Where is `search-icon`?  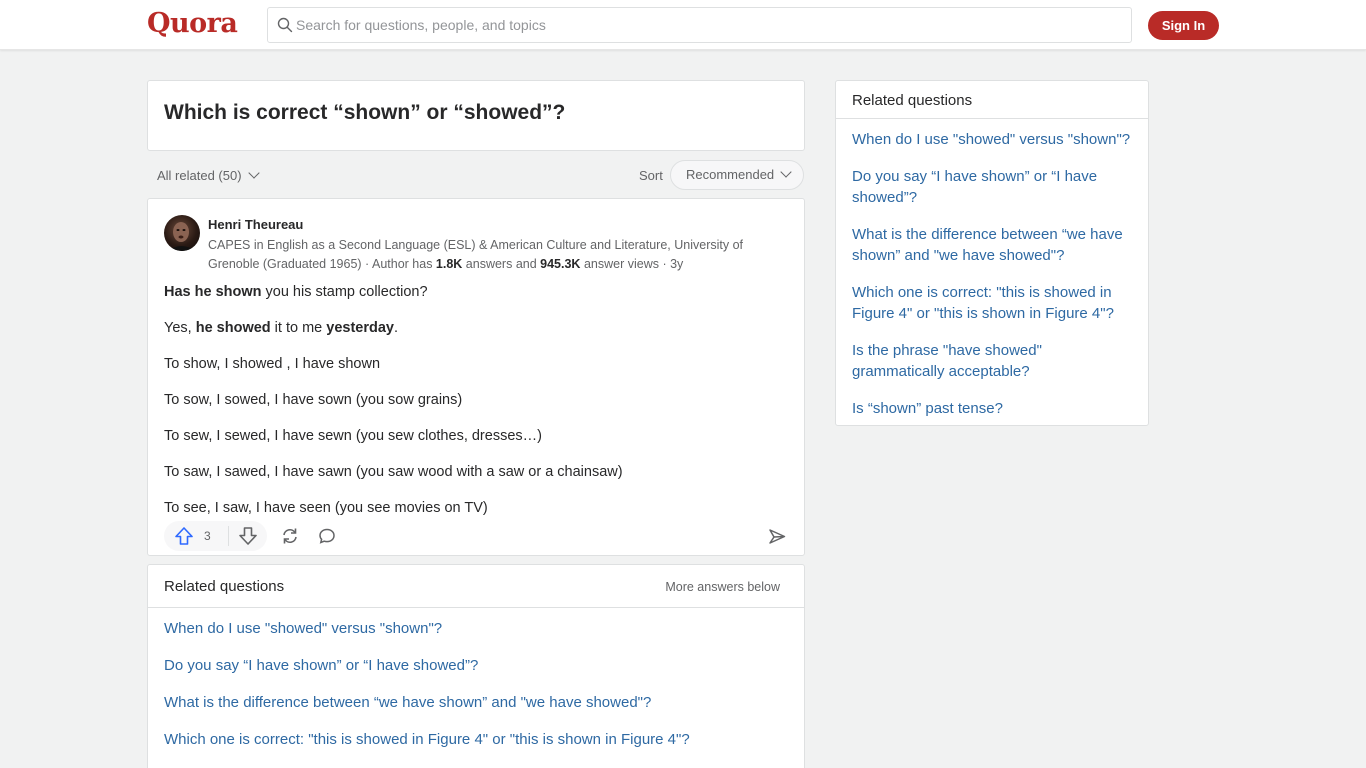 search-icon is located at coordinates (285, 25).